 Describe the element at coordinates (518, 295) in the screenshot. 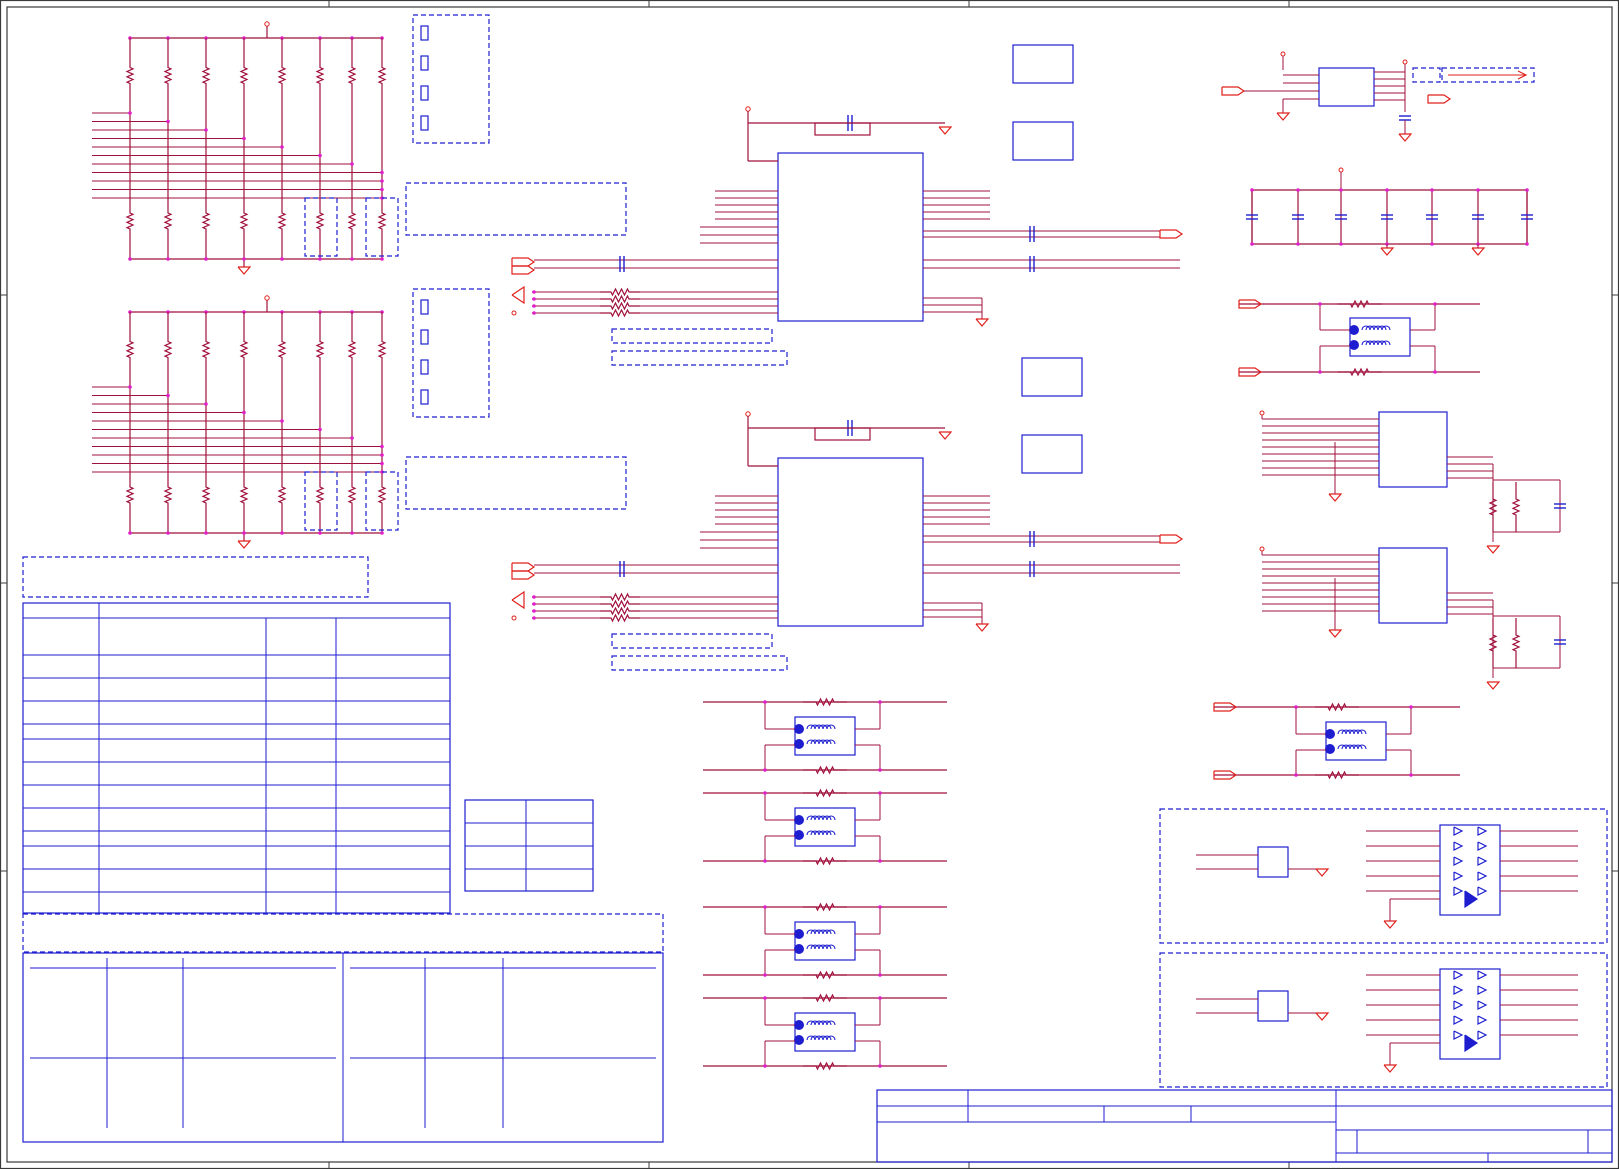

I see `arrow-port` at that location.